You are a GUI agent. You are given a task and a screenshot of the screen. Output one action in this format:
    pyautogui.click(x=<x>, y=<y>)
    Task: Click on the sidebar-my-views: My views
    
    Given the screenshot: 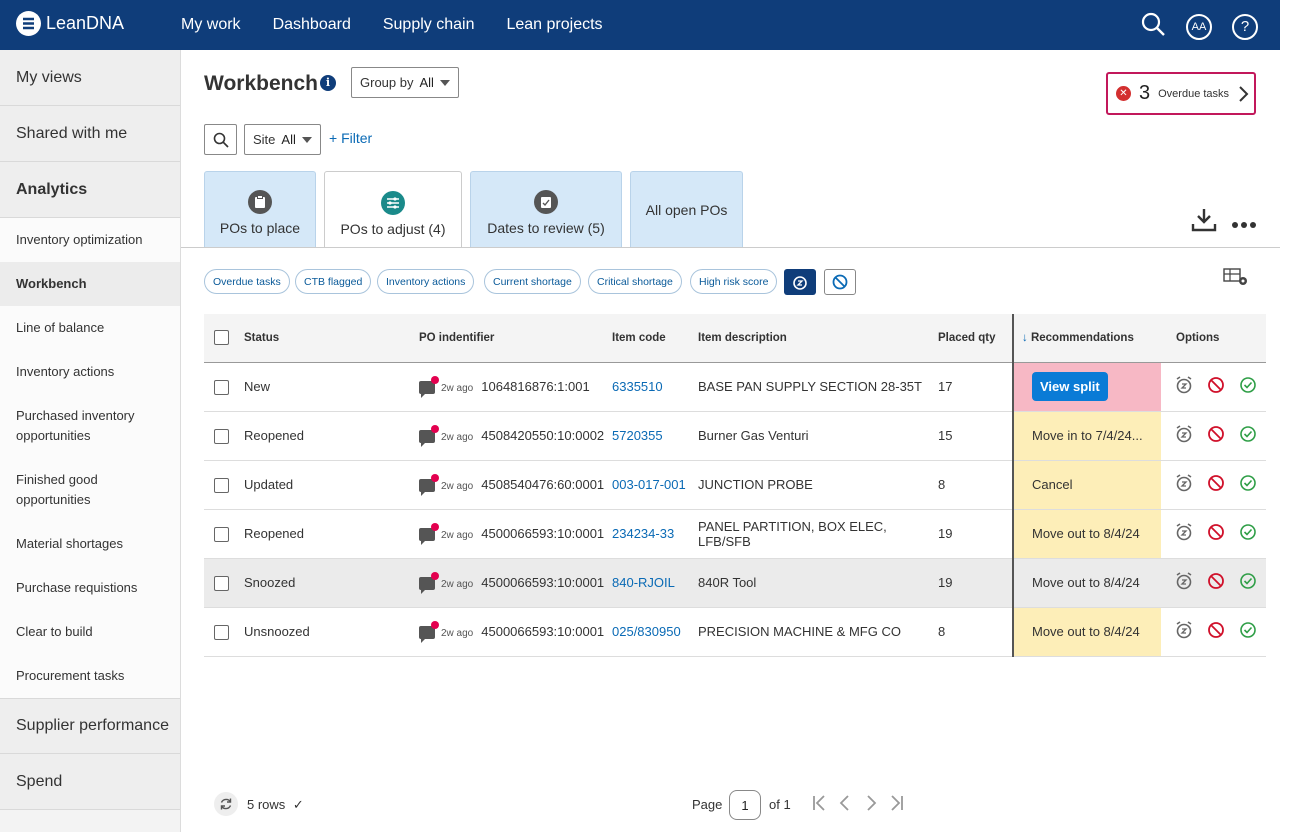 What is the action you would take?
    pyautogui.click(x=90, y=78)
    